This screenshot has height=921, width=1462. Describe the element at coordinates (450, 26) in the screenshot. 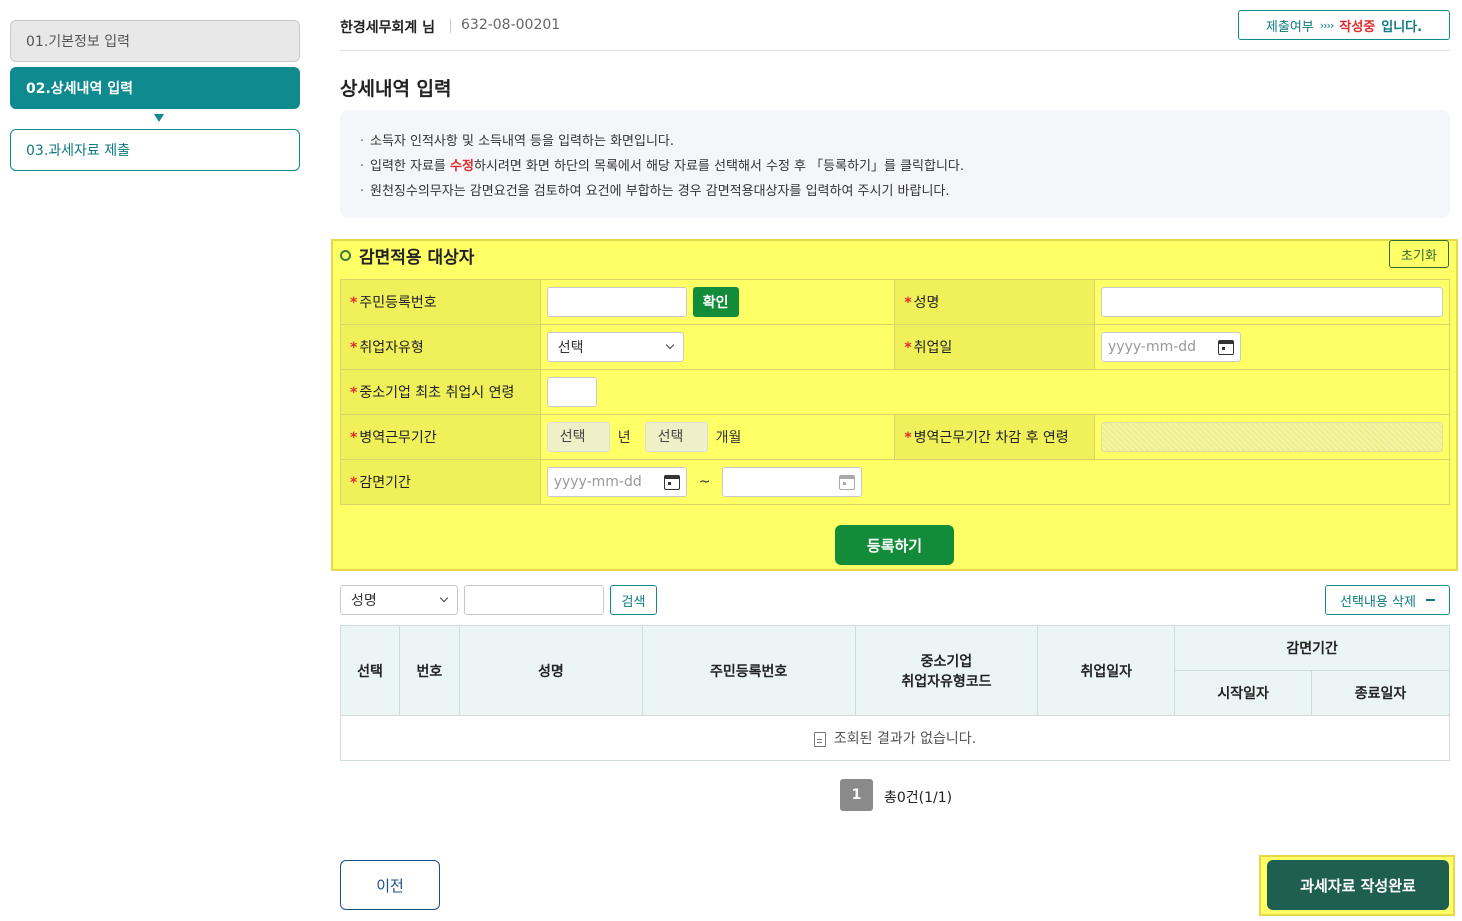

I see `header-separator` at that location.